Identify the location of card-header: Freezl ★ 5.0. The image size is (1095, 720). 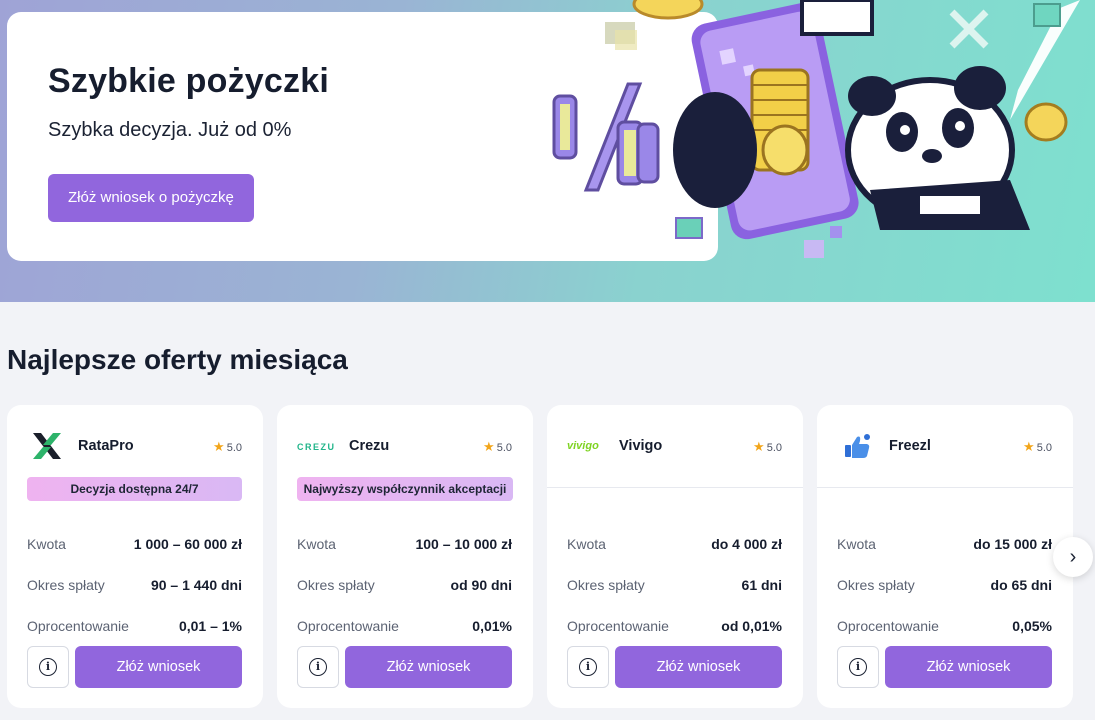
(945, 446).